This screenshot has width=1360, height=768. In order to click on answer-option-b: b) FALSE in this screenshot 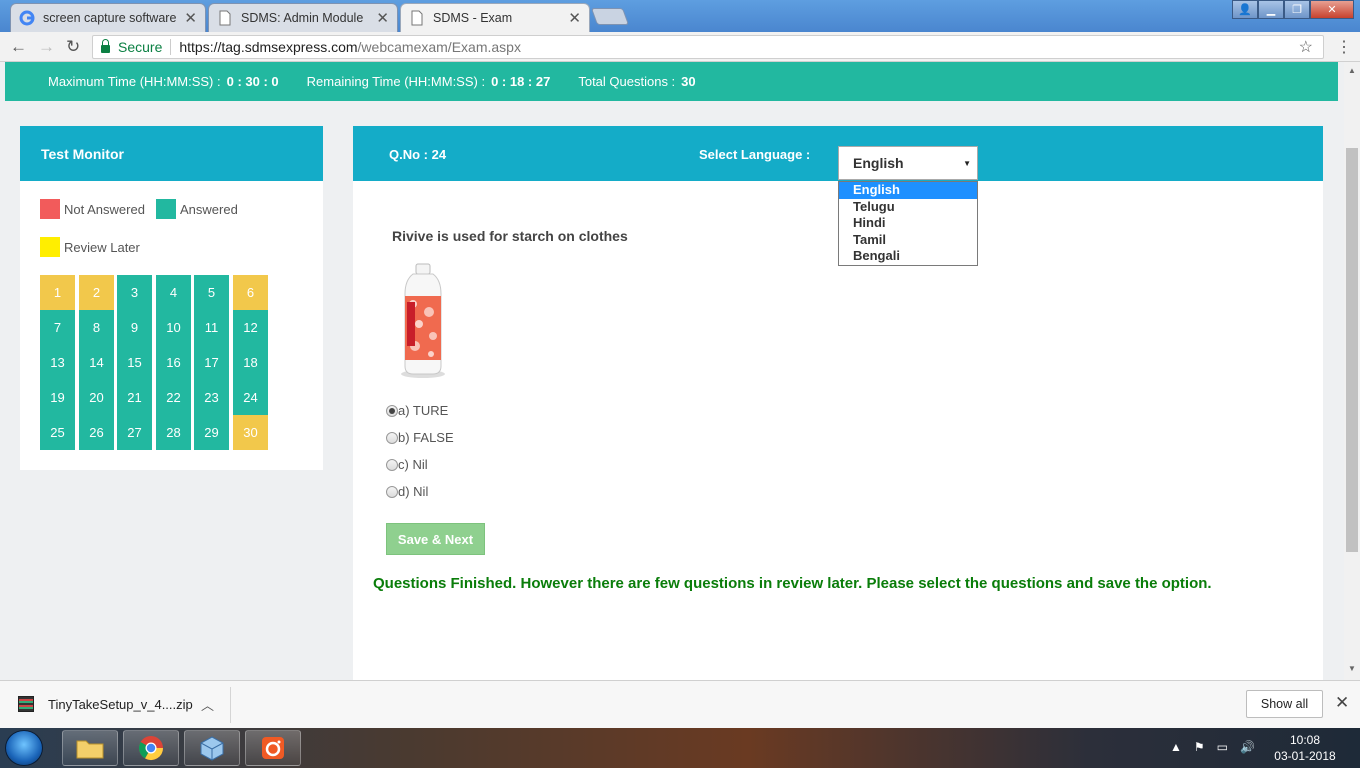, I will do `click(420, 437)`.